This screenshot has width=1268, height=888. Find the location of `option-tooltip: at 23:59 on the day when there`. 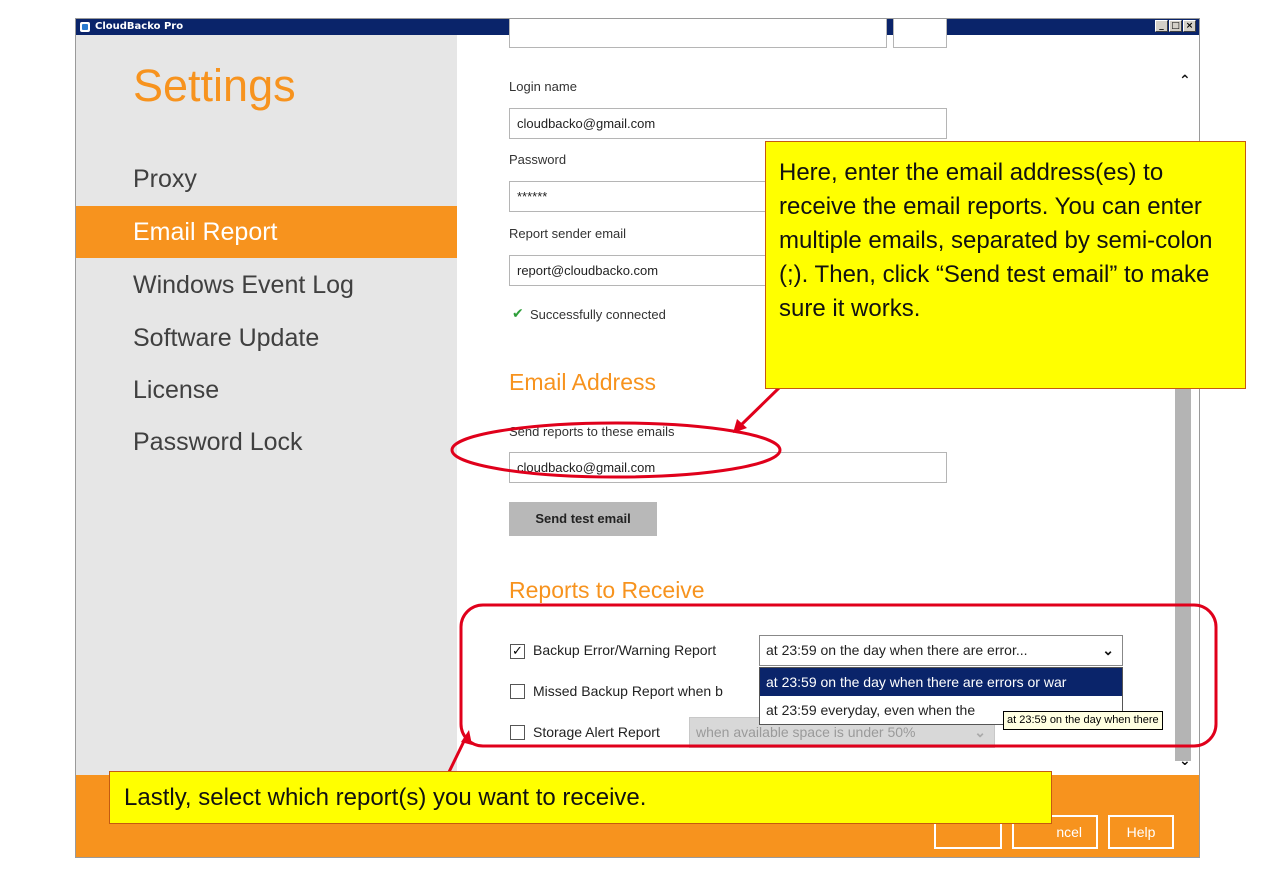

option-tooltip: at 23:59 on the day when there is located at coordinates (1083, 720).